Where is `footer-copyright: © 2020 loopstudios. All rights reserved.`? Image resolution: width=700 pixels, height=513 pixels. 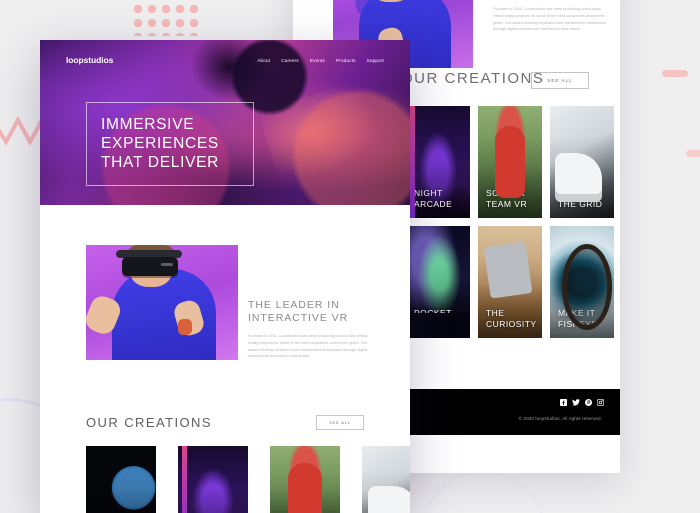
footer-copyright: © 2020 loopstudios. All rights reserved. is located at coordinates (560, 418).